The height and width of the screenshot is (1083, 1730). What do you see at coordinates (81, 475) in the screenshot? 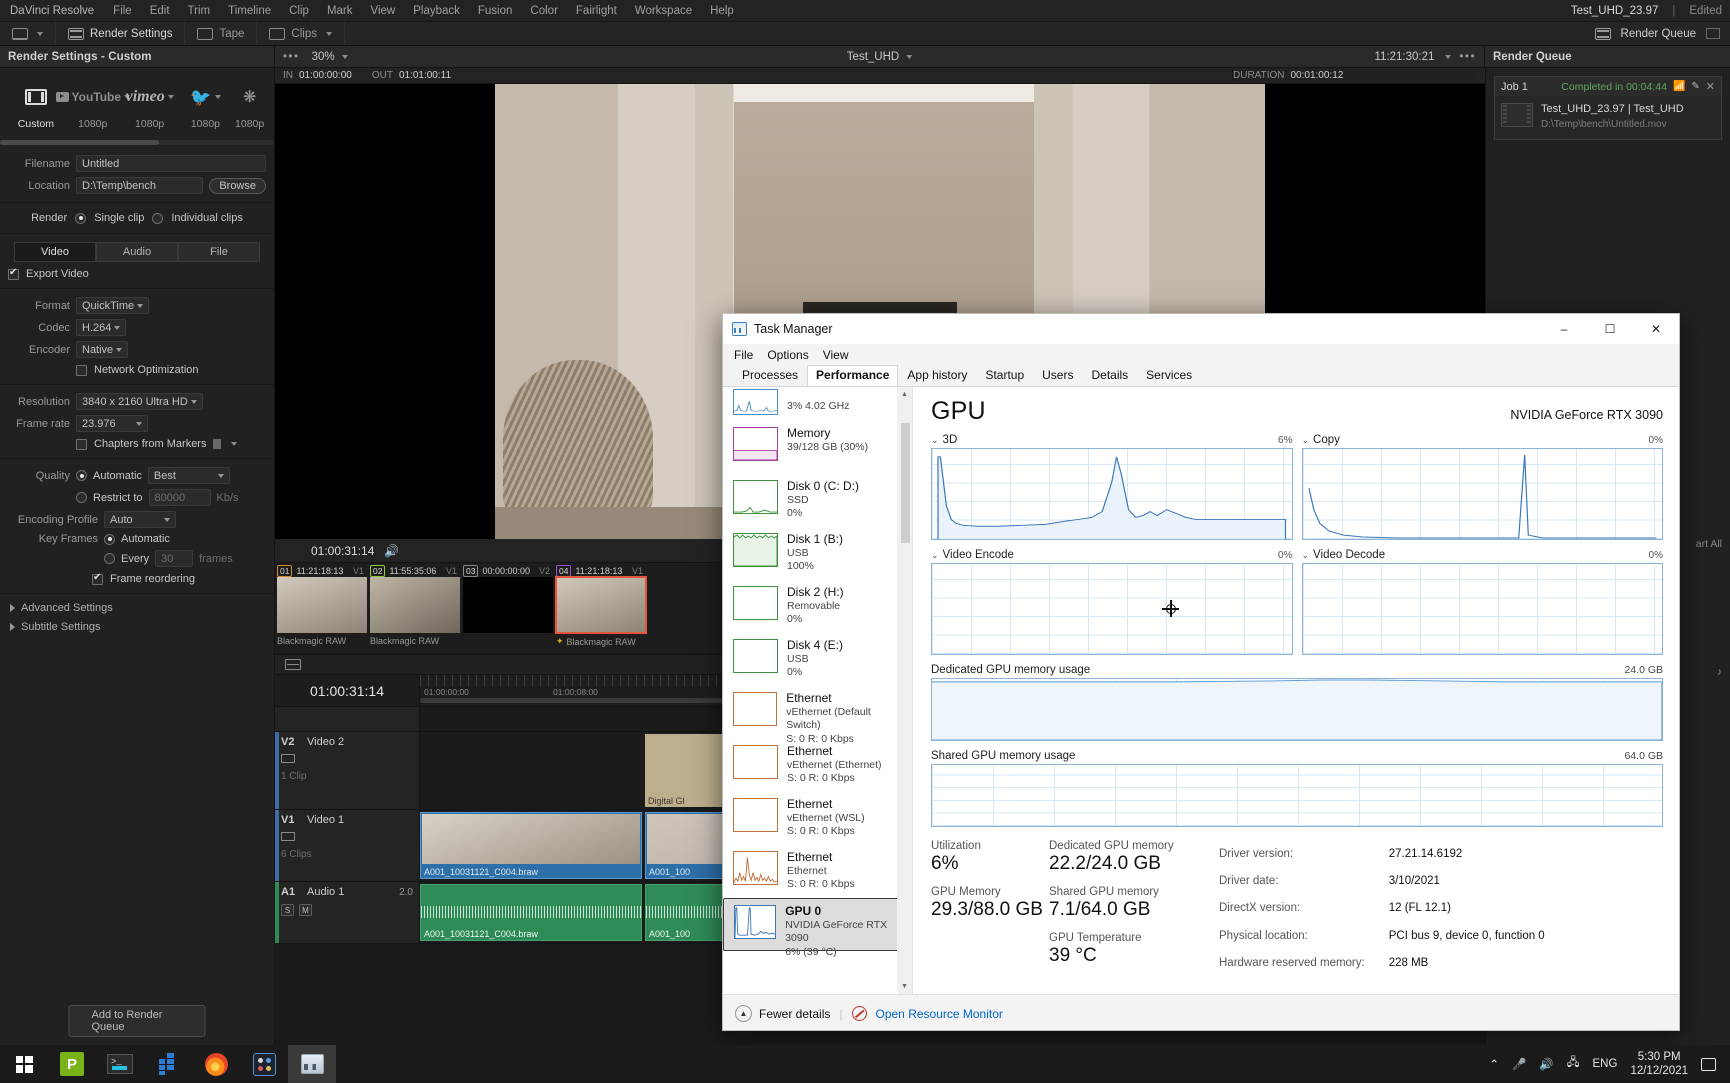
I see `quality-automatic-radio` at bounding box center [81, 475].